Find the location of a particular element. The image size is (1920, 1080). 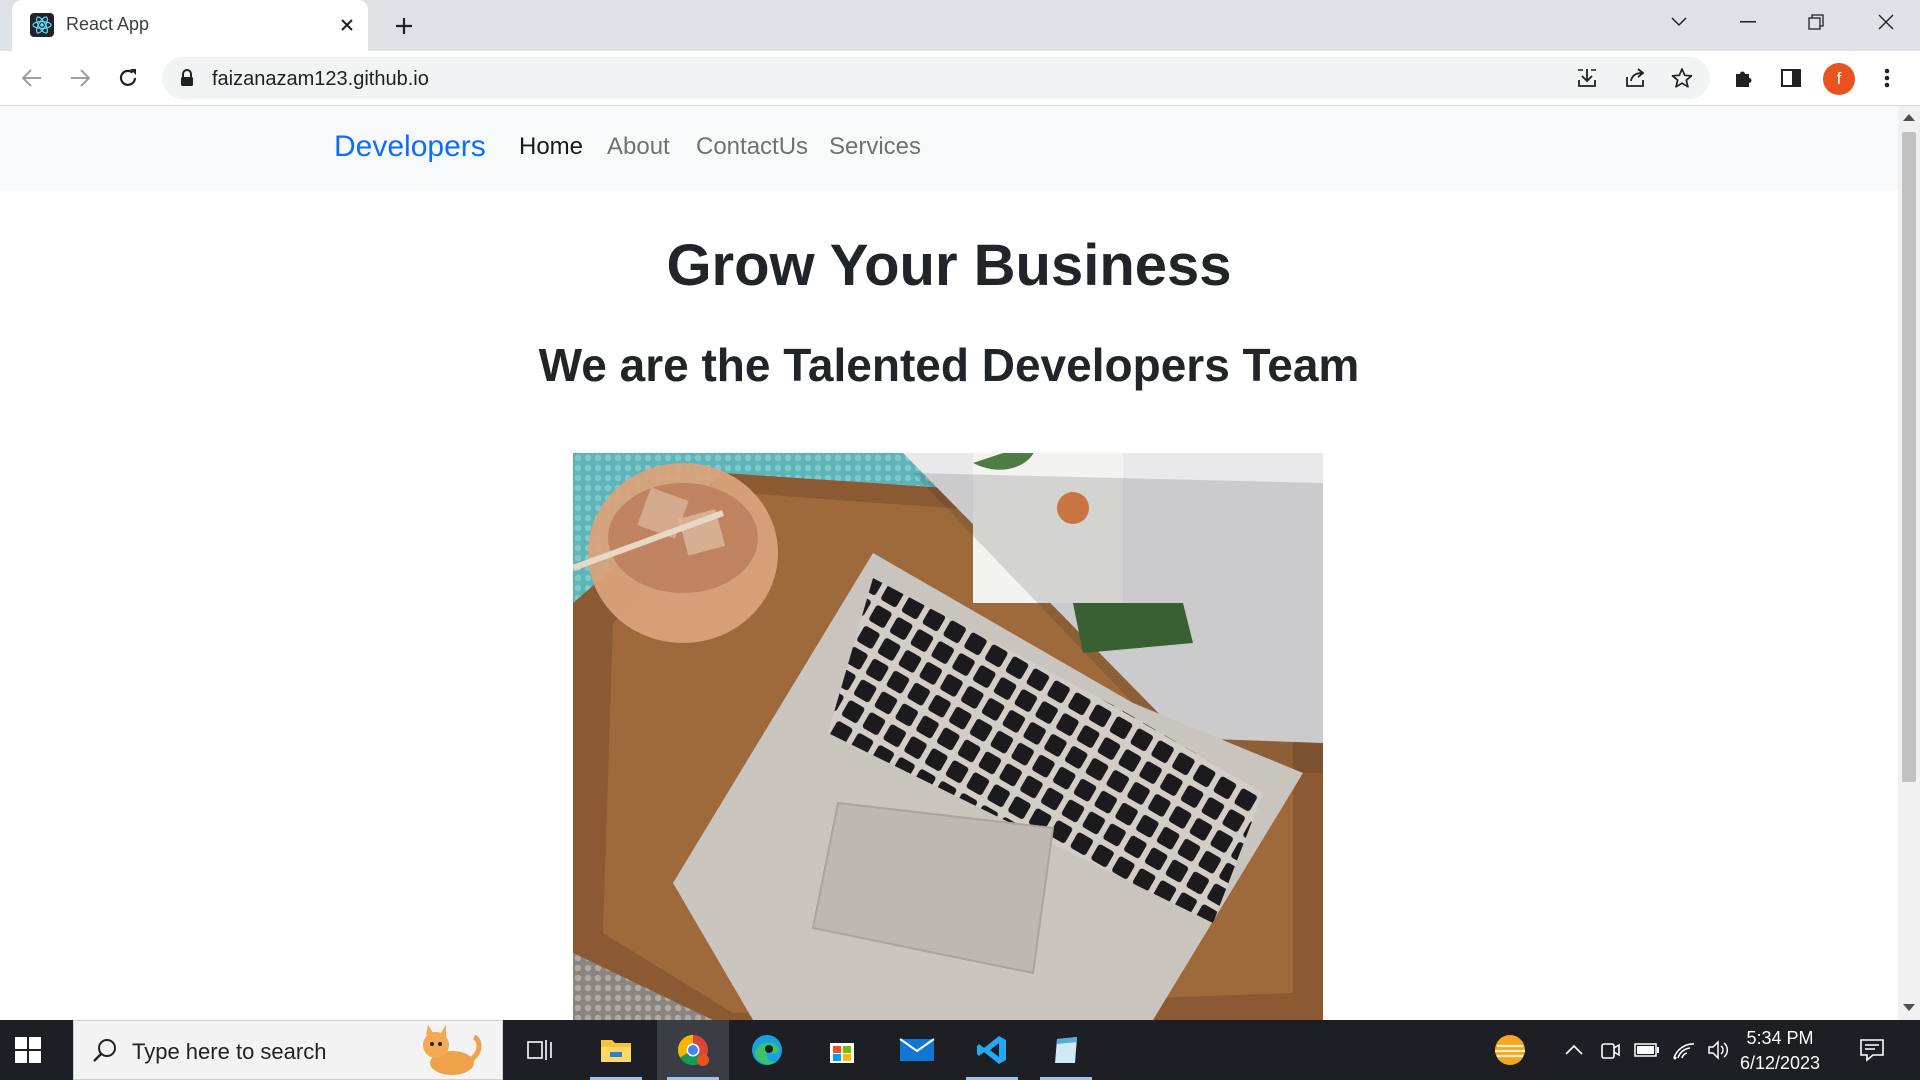

tab-strip: React App is located at coordinates (960, 25).